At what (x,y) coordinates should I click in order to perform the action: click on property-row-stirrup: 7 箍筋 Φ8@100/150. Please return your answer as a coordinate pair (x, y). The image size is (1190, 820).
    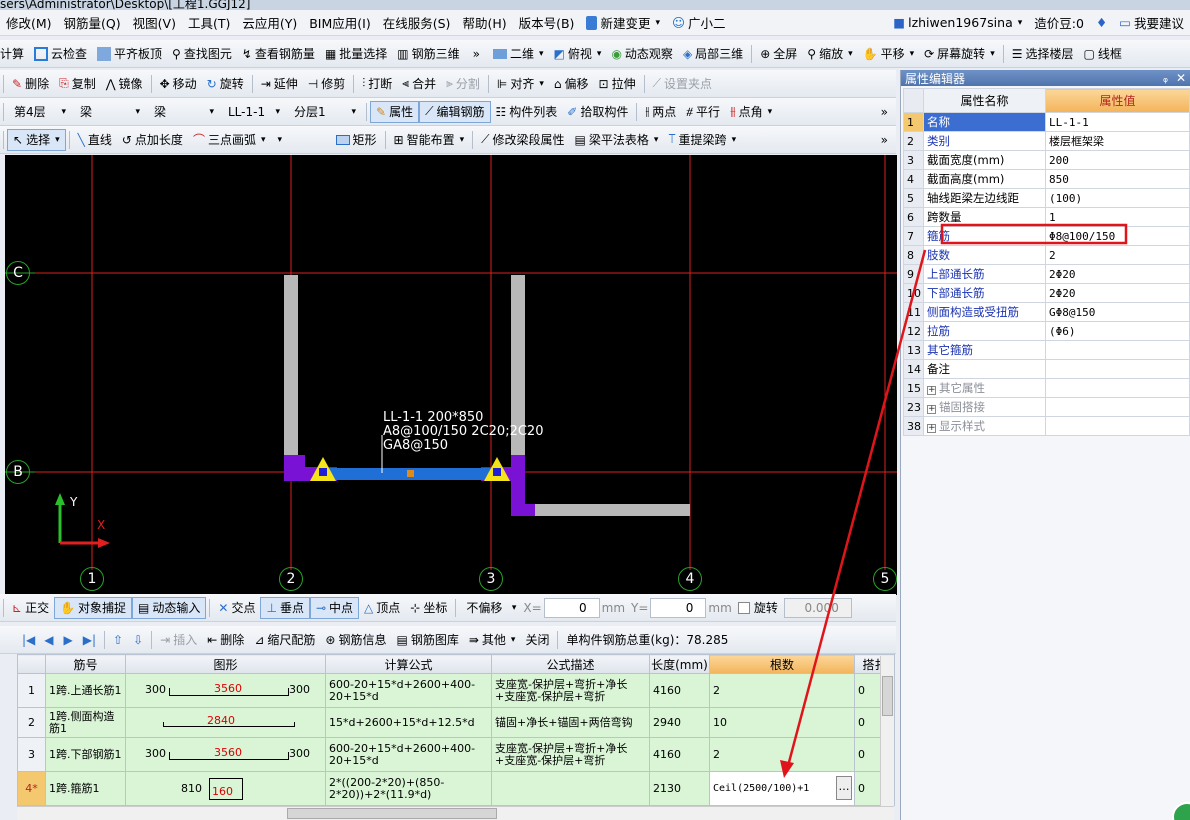
    Looking at the image, I should click on (1046, 236).